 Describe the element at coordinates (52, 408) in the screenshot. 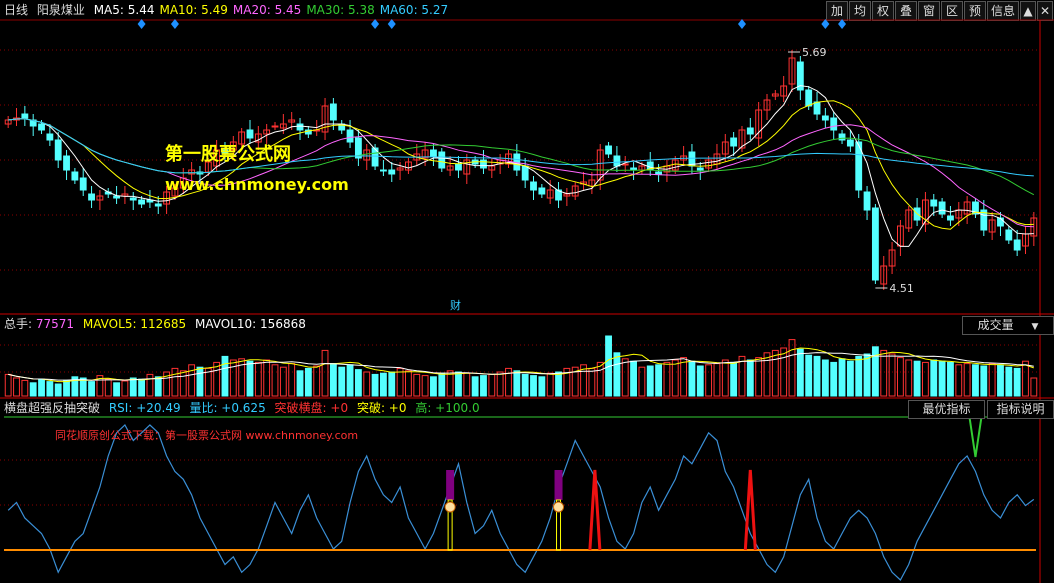

I see `indicator-name: 横盘超强反抽突破` at that location.